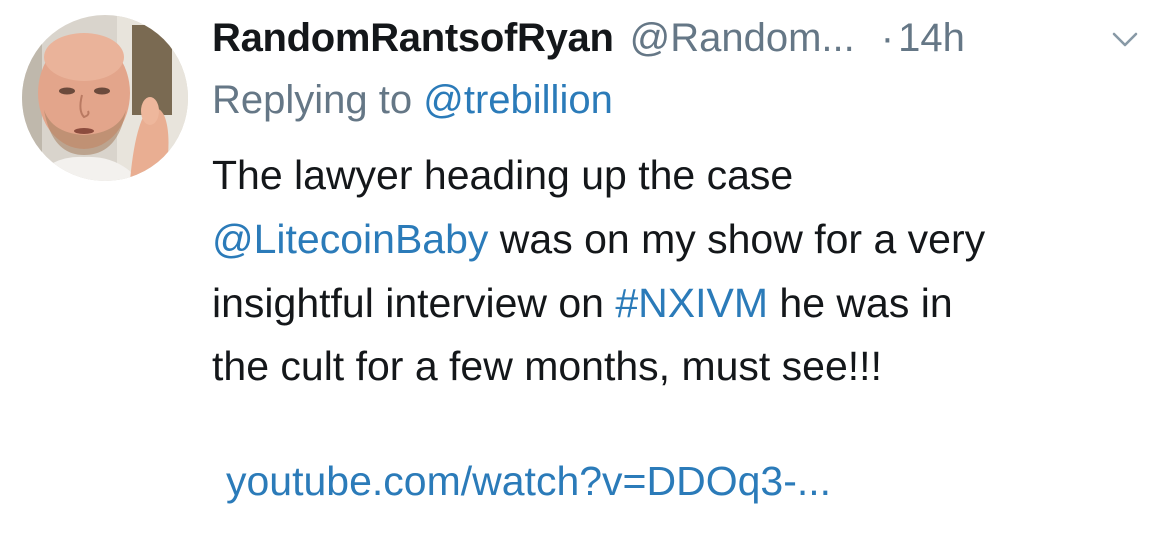  I want to click on chevron-down-icon, so click(1125, 39).